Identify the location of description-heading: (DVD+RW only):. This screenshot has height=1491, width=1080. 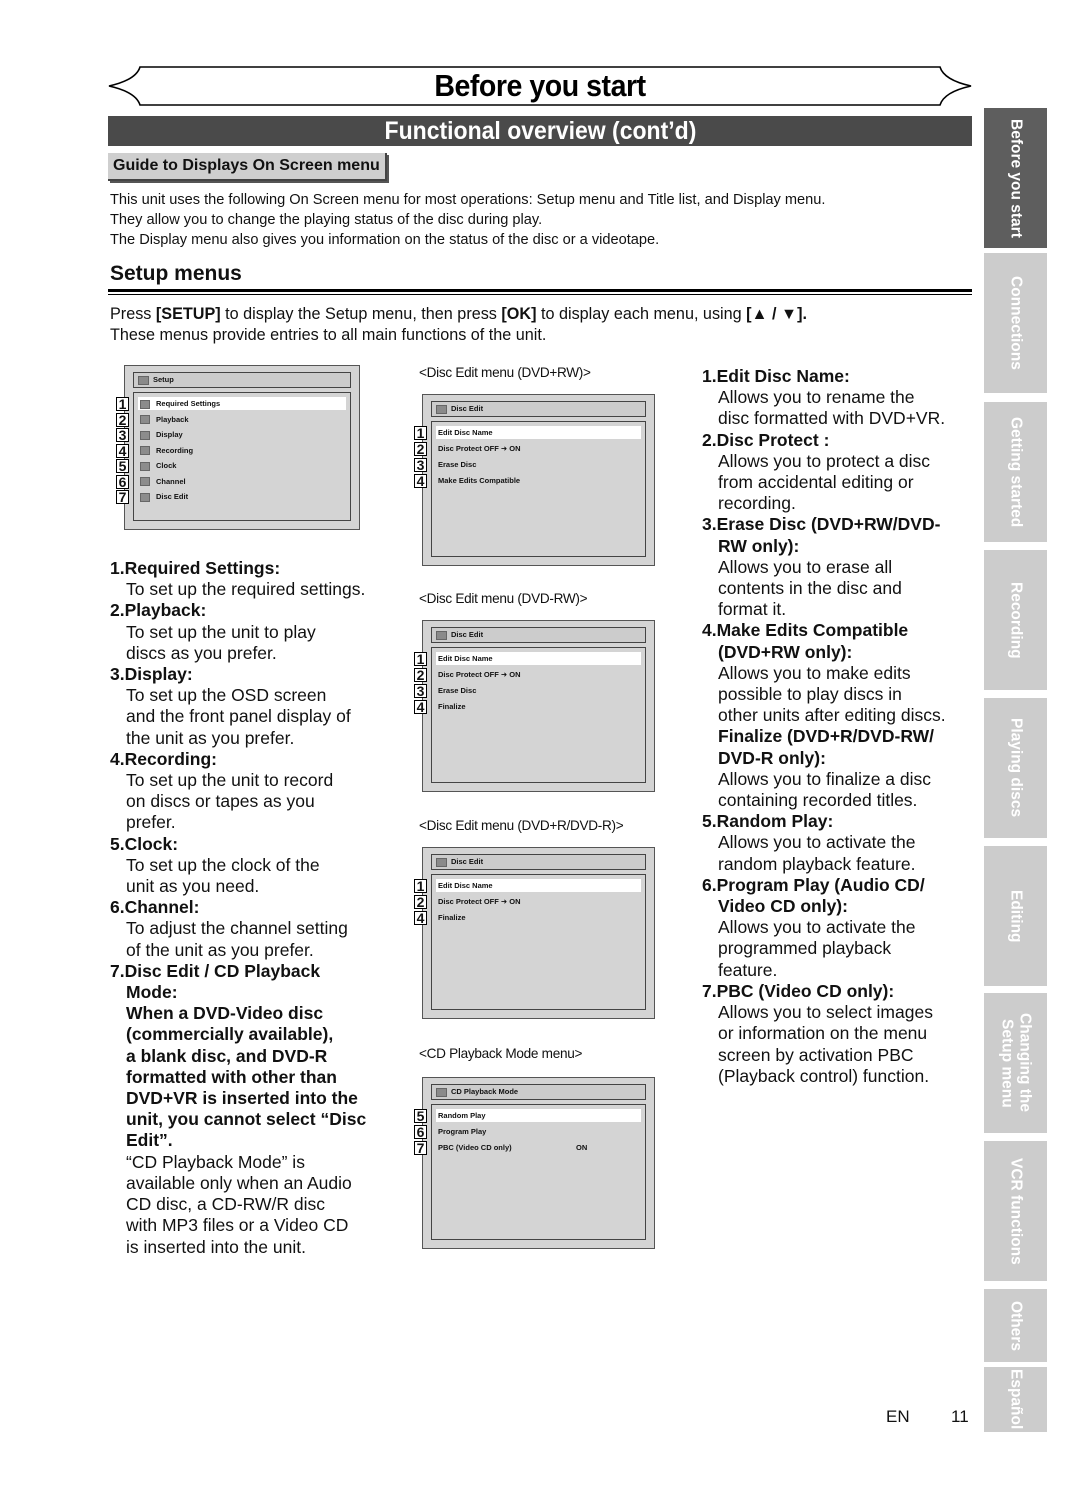
(785, 651).